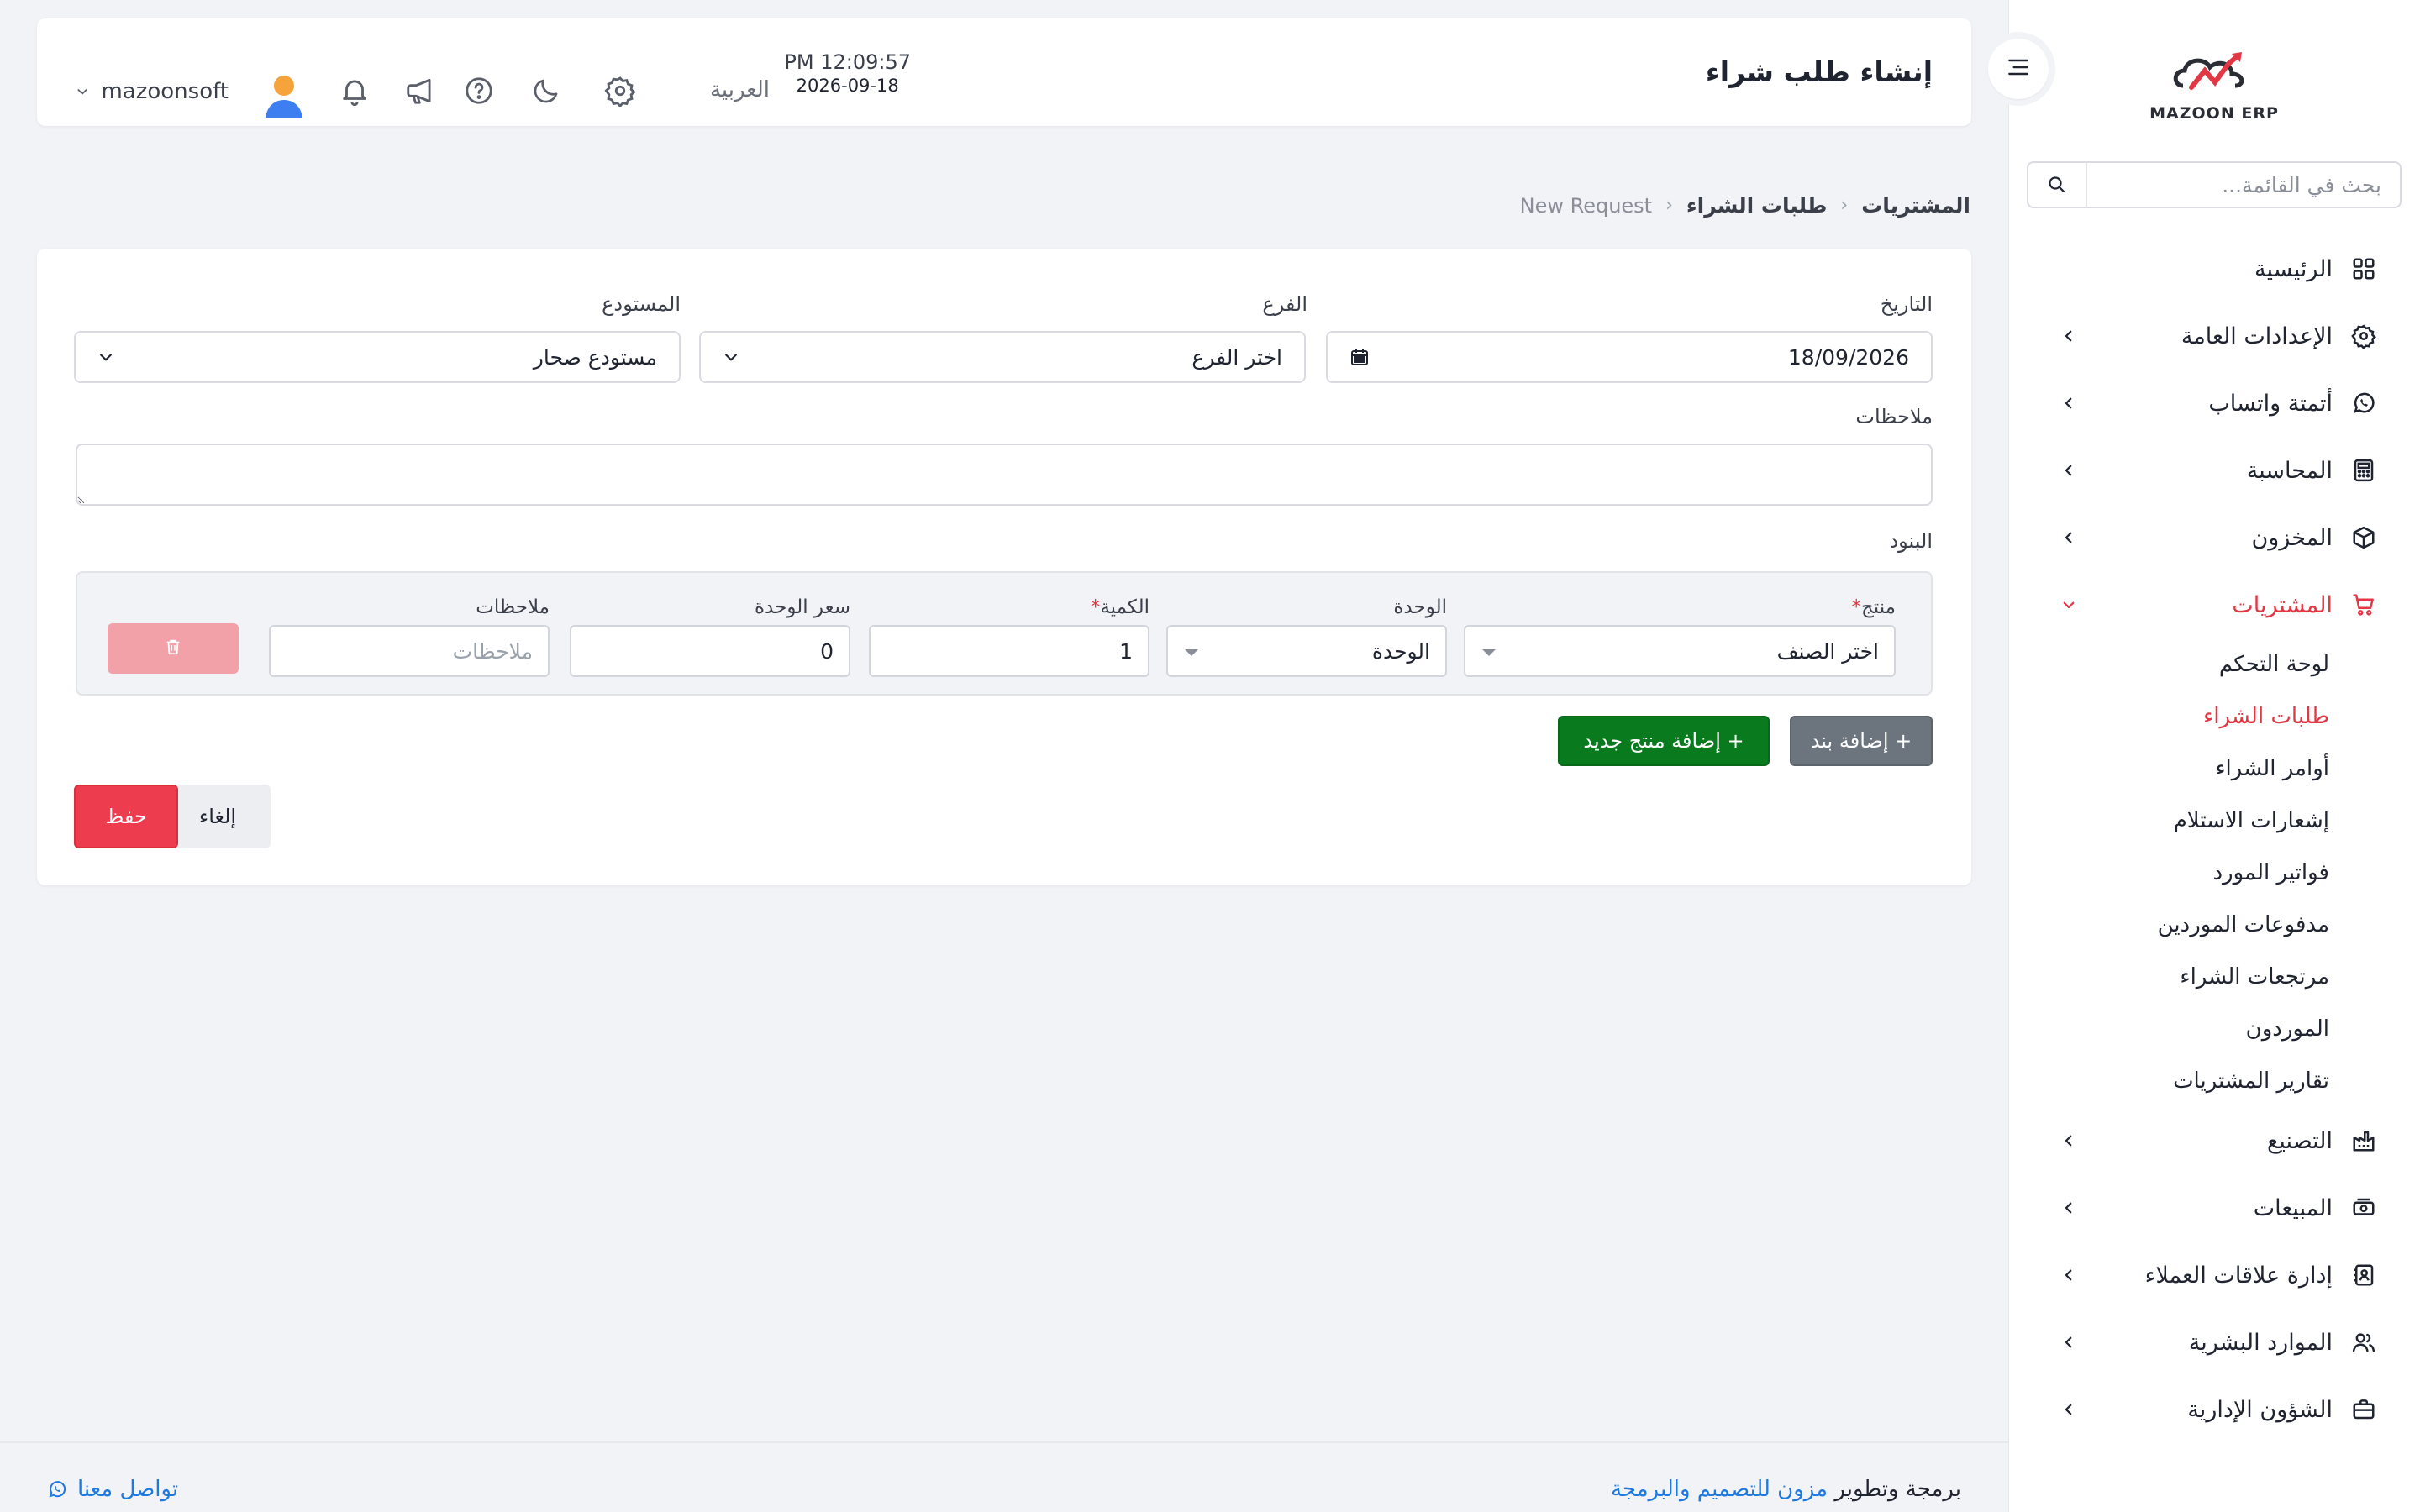 The width and height of the screenshot is (2420, 1512). I want to click on notes-label: ملاحظات, so click(1894, 416).